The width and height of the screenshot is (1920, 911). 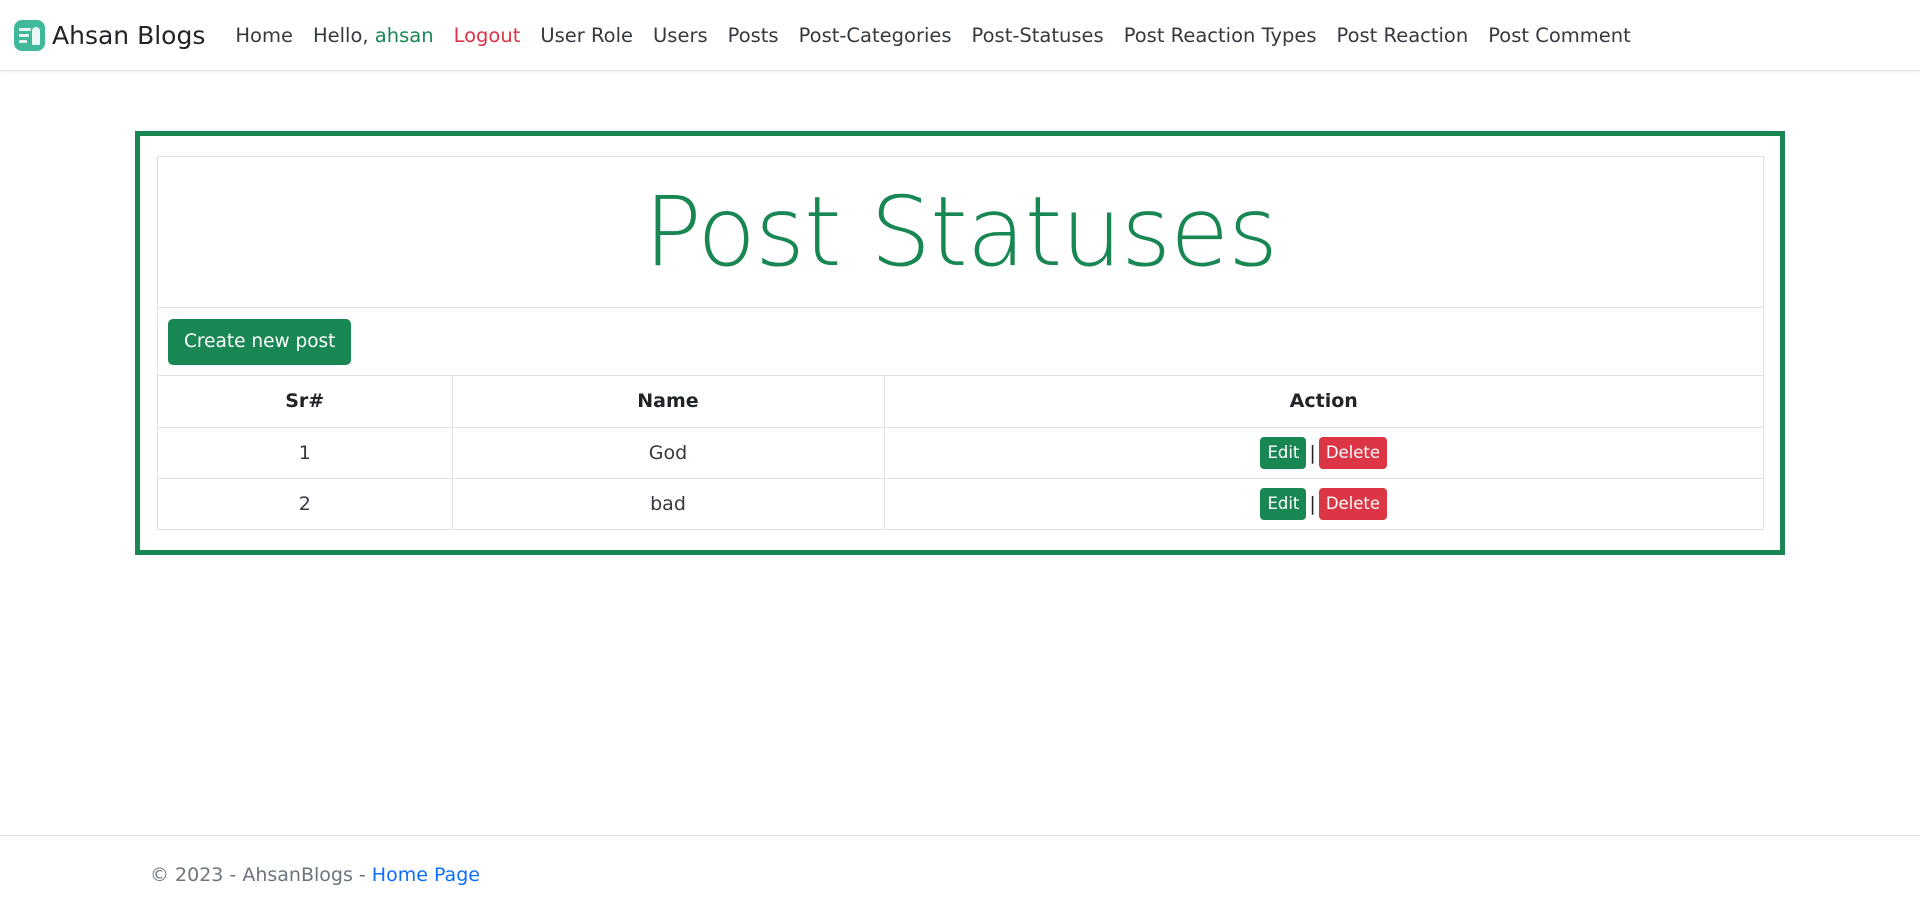 What do you see at coordinates (1038, 35) in the screenshot?
I see `nav-post-statuses: Post-Statuses` at bounding box center [1038, 35].